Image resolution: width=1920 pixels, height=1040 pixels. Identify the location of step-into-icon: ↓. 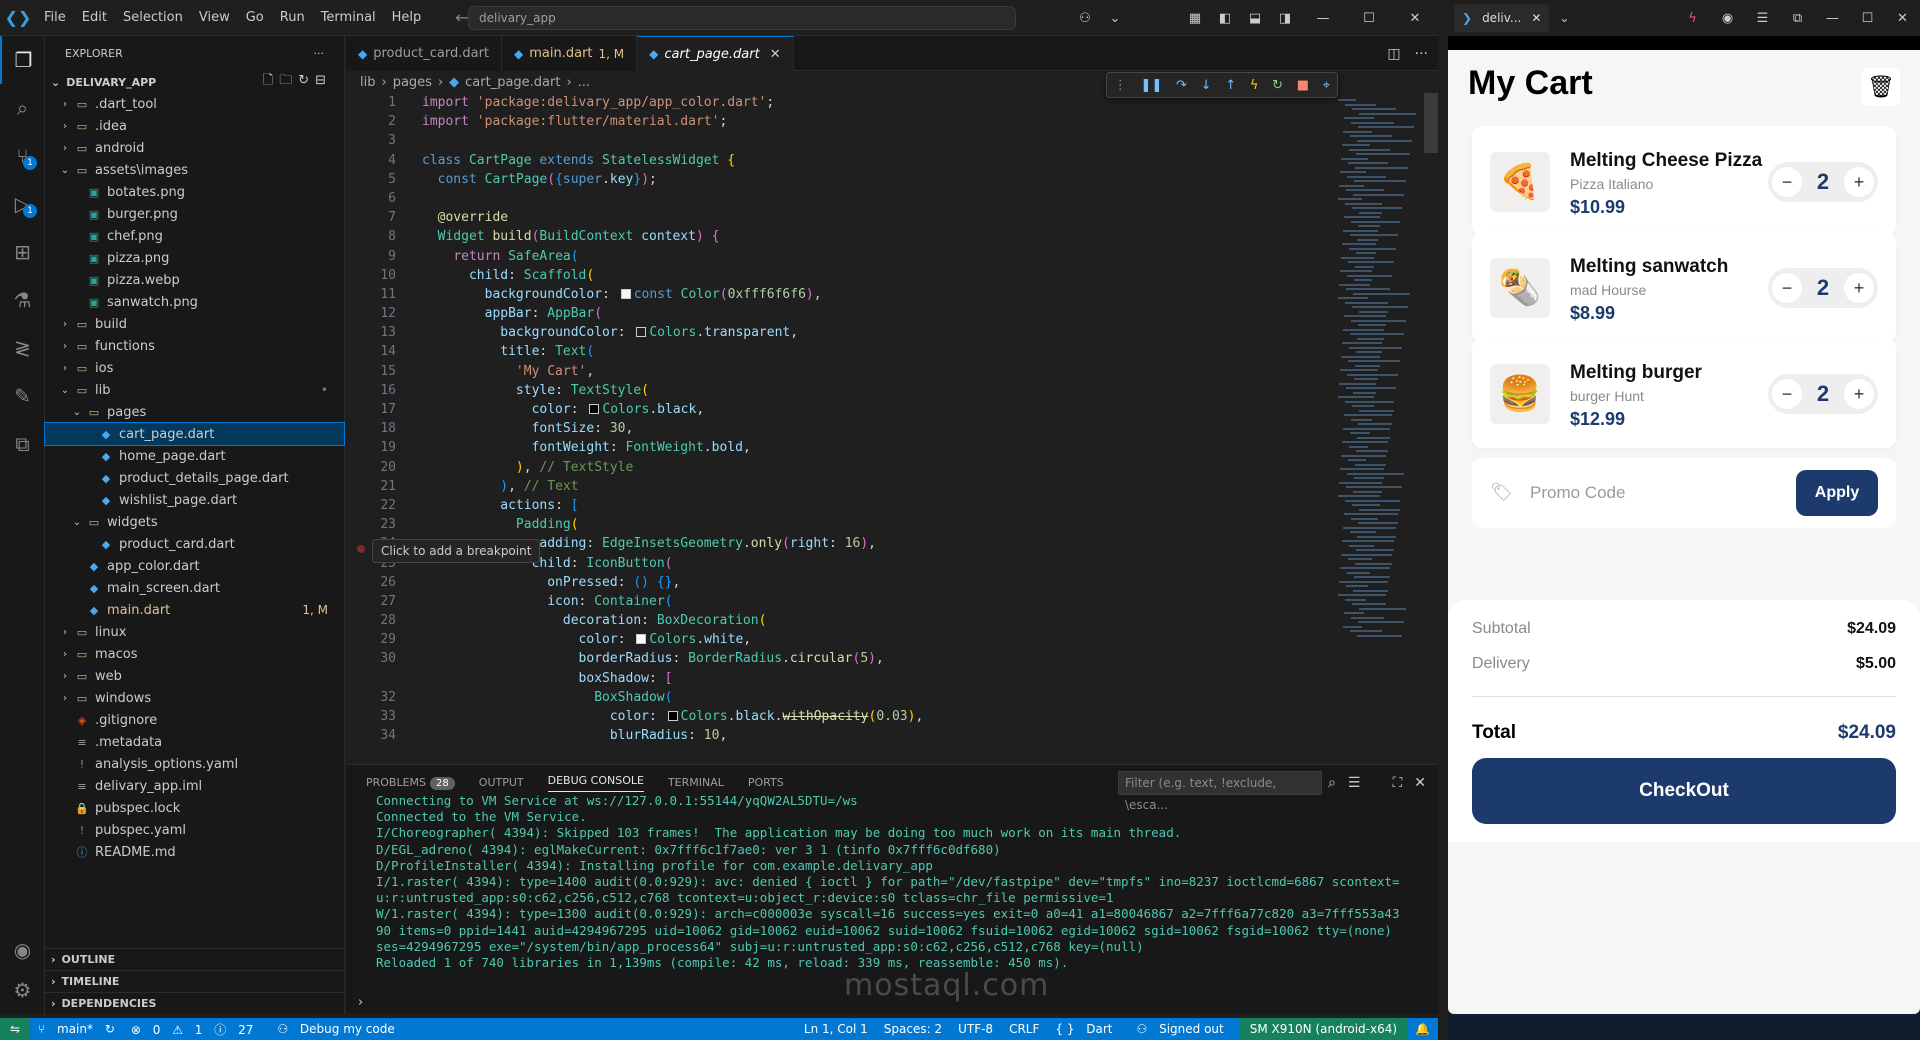
(1206, 85).